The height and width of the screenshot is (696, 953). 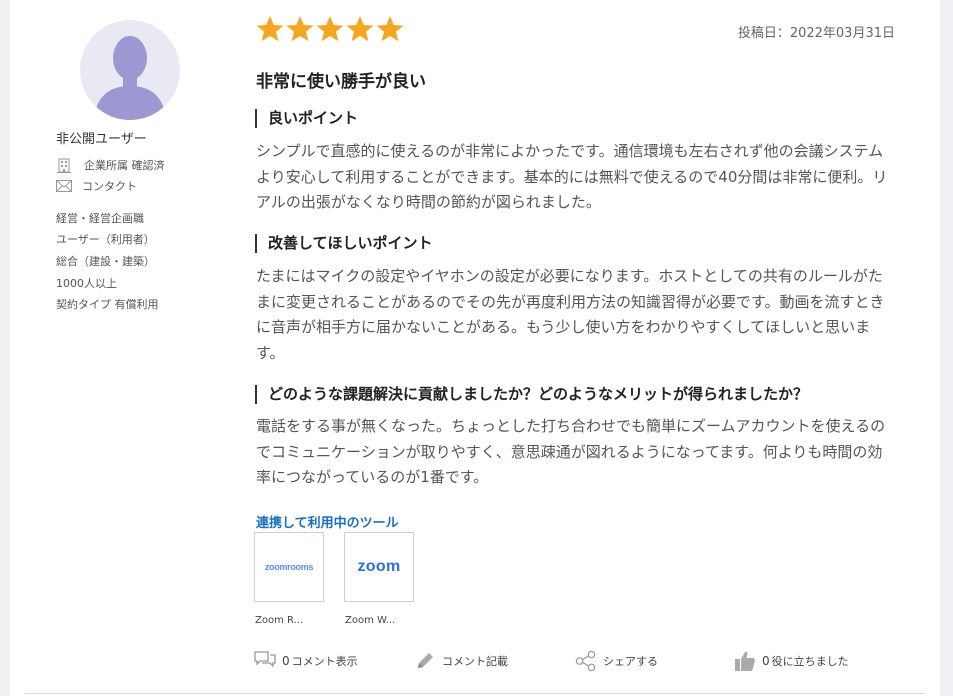 I want to click on zoom-rooms-logo: zoomrooms, so click(x=289, y=567).